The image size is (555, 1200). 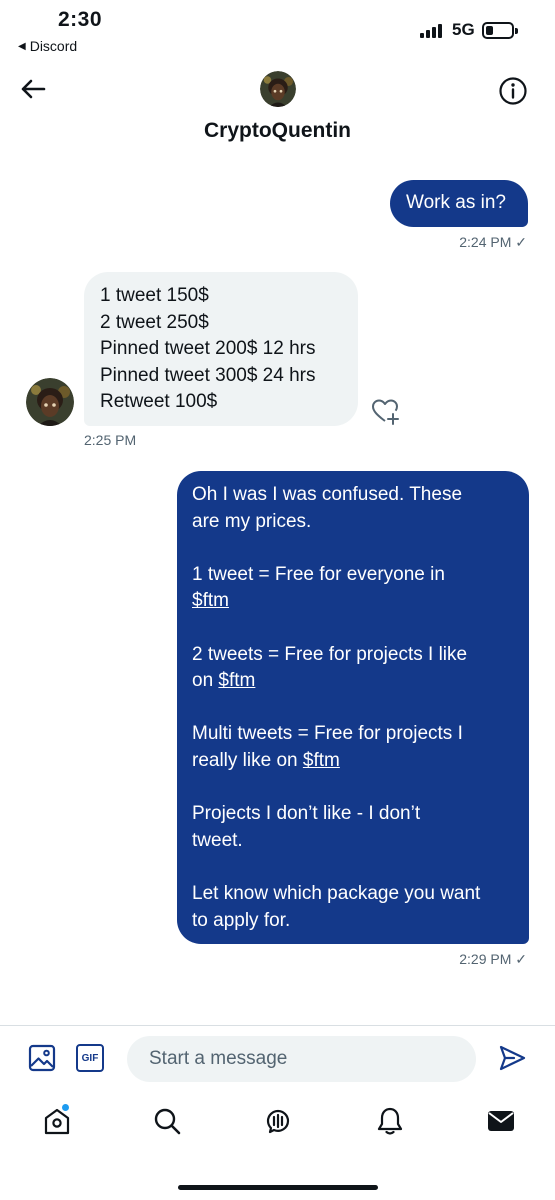 I want to click on conversation-title: CryptoQuentin, so click(x=277, y=130).